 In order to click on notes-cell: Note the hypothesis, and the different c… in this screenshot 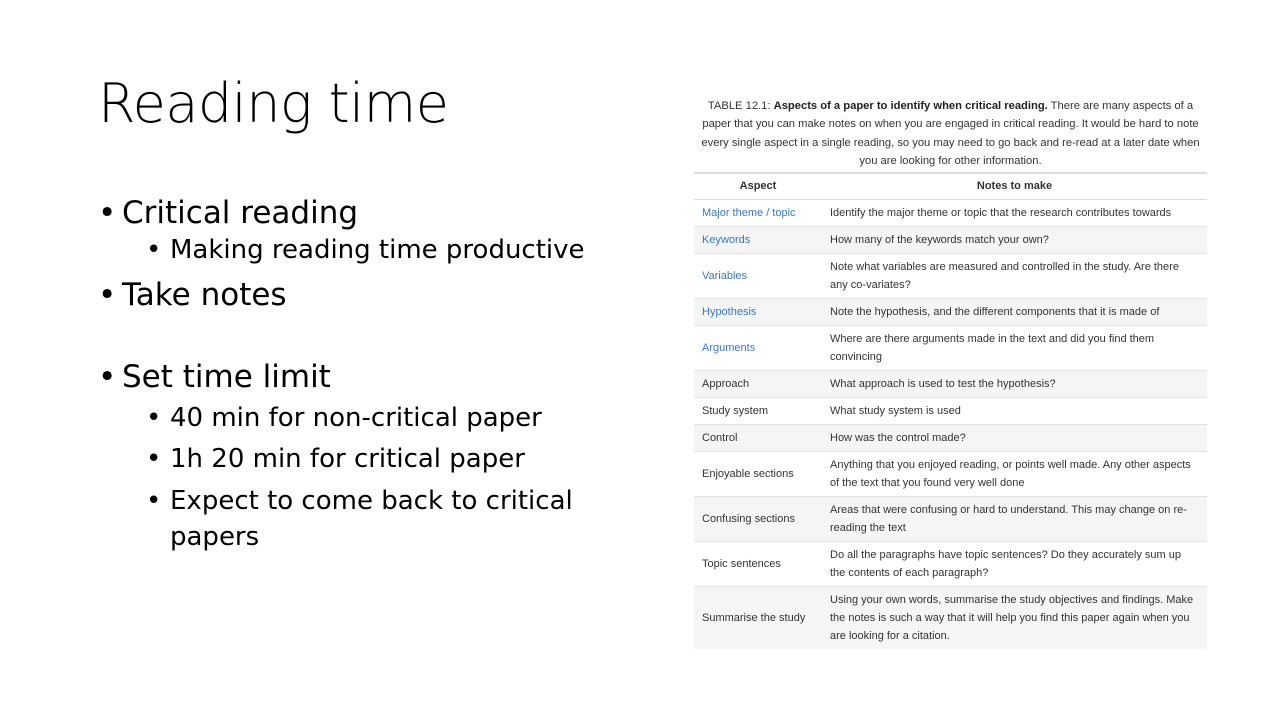, I will do `click(1014, 312)`.